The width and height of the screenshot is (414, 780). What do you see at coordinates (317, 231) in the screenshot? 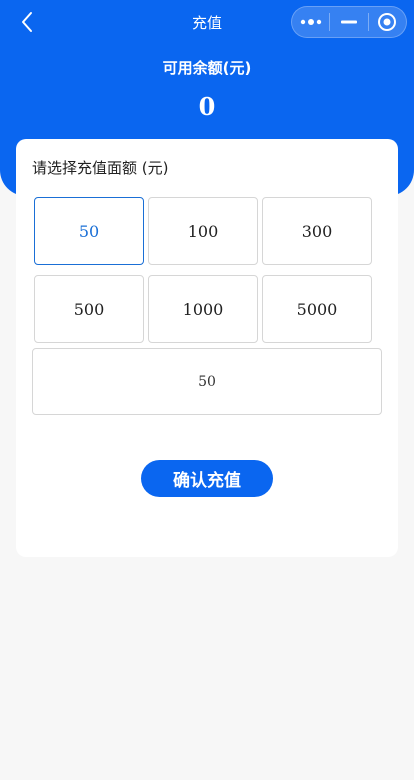
I see `amount-option-300: 300` at bounding box center [317, 231].